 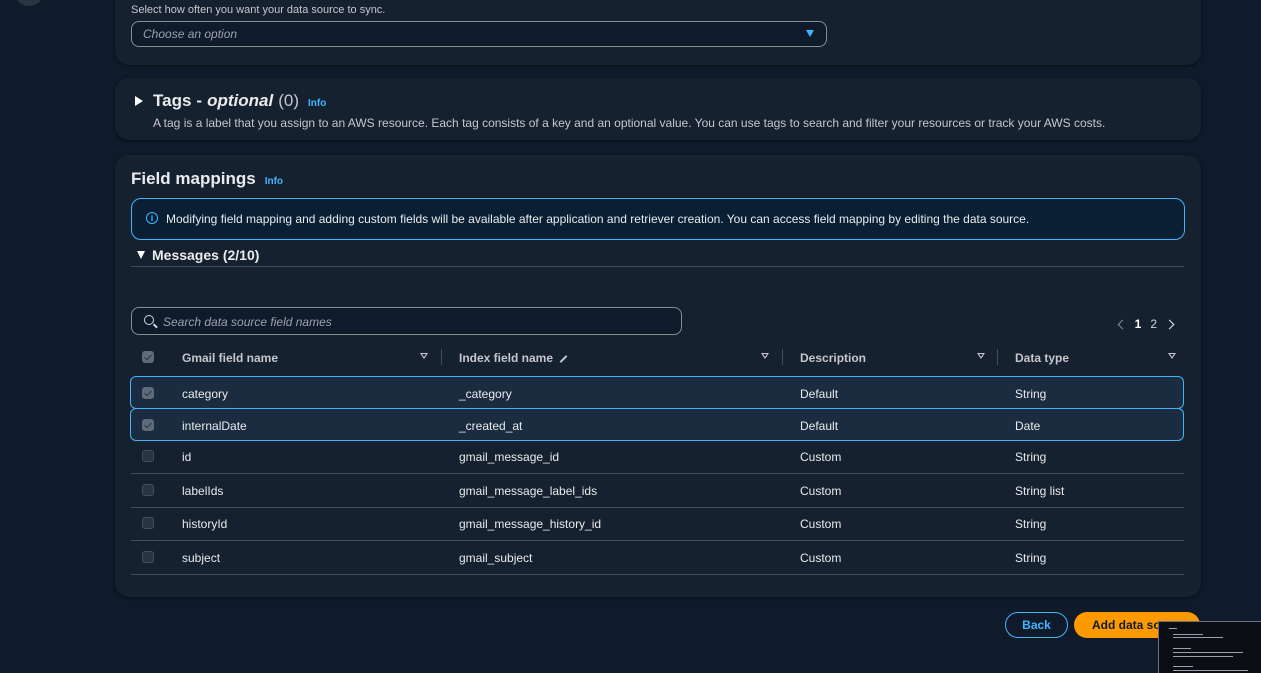 I want to click on field-mappings-info-link: Info, so click(x=274, y=181).